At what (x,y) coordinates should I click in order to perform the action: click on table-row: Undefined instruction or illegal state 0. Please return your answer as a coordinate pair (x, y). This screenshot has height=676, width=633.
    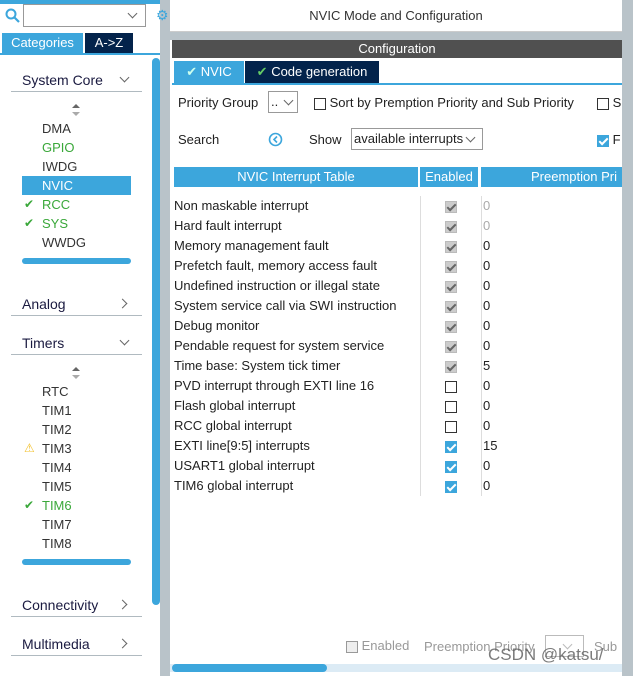
    Looking at the image, I should click on (398, 286).